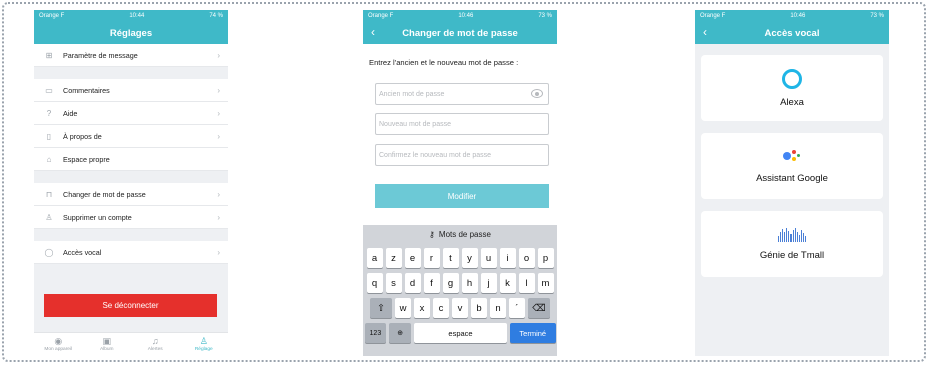  I want to click on key: m, so click(545, 283).